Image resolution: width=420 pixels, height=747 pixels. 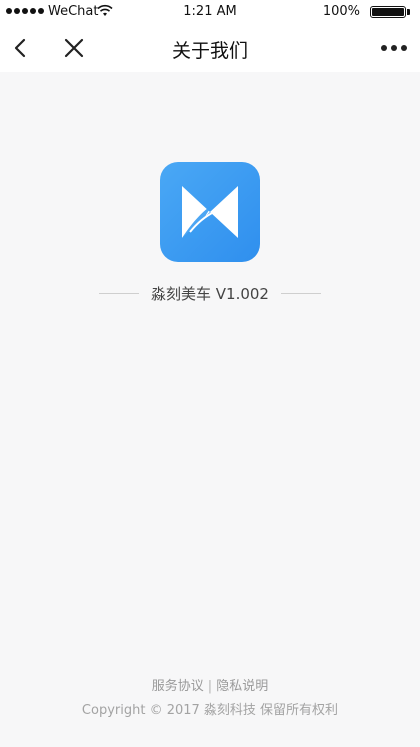 What do you see at coordinates (394, 48) in the screenshot?
I see `more-icon` at bounding box center [394, 48].